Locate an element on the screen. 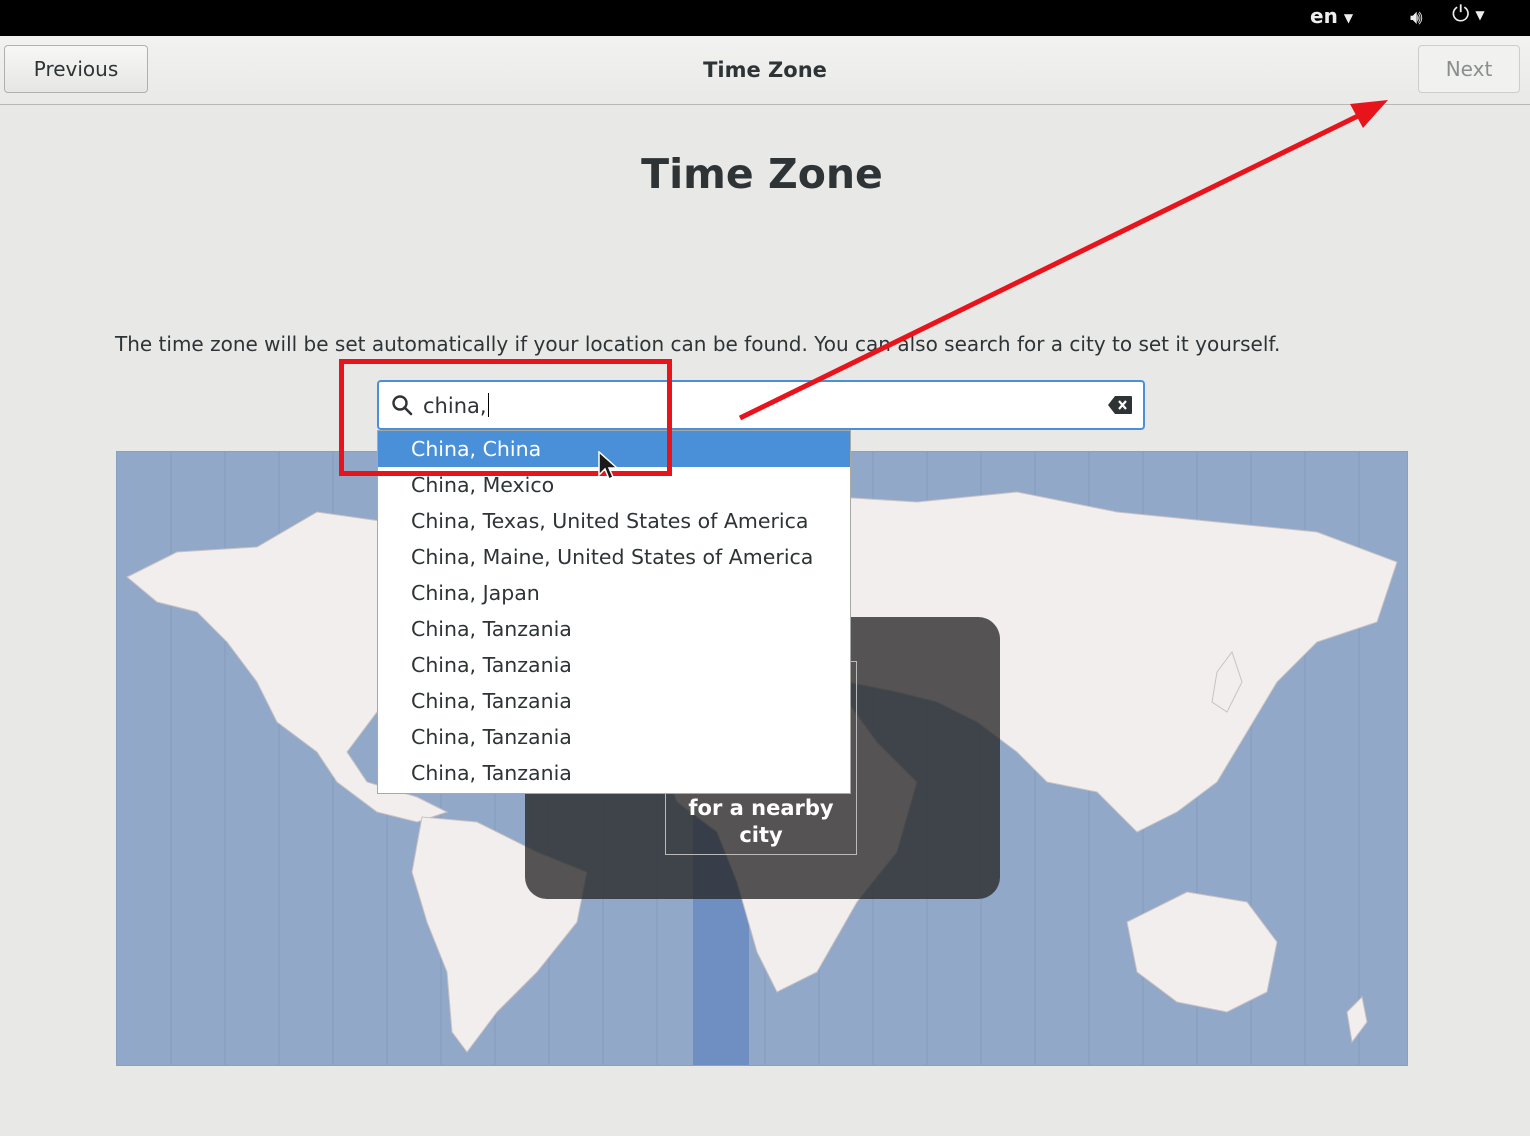 This screenshot has width=1530, height=1136. power-menu: ⏻ ▼ is located at coordinates (1468, 14).